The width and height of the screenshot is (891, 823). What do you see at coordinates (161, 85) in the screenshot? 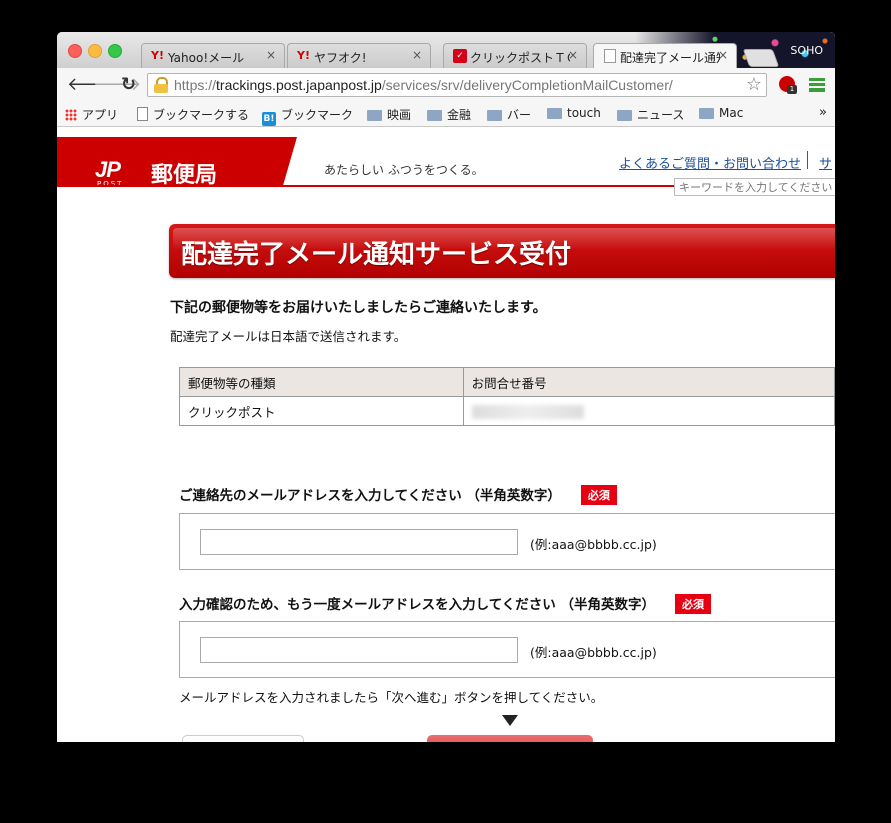
I see `lock-icon` at bounding box center [161, 85].